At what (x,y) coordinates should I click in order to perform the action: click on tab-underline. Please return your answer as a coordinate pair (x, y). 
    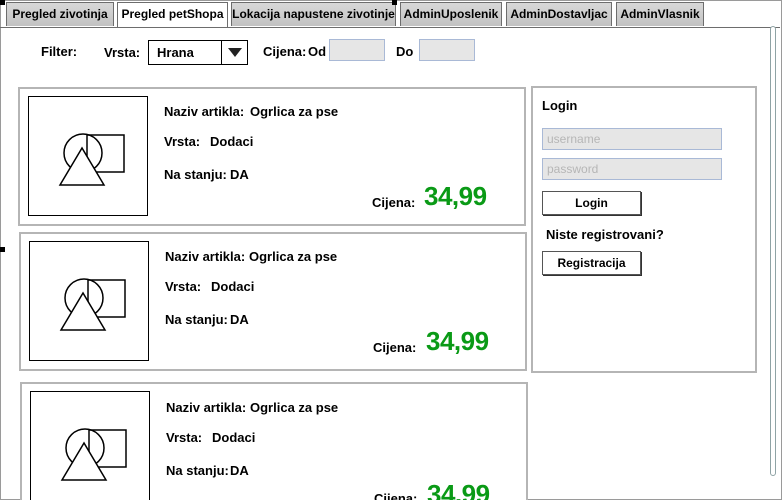
    Looking at the image, I should click on (390, 27).